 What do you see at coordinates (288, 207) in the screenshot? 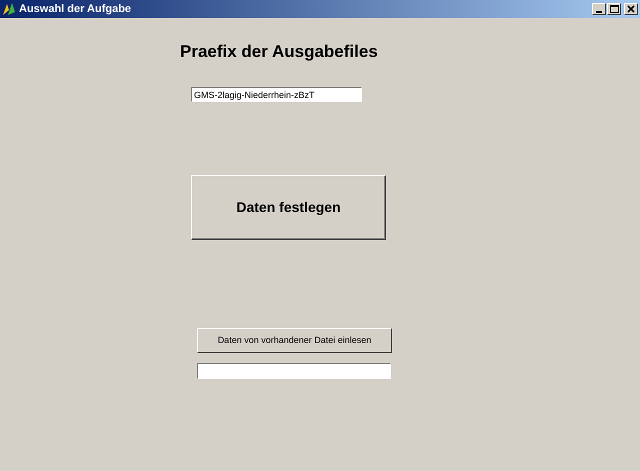
I see `set-data-button: Daten festlegen` at bounding box center [288, 207].